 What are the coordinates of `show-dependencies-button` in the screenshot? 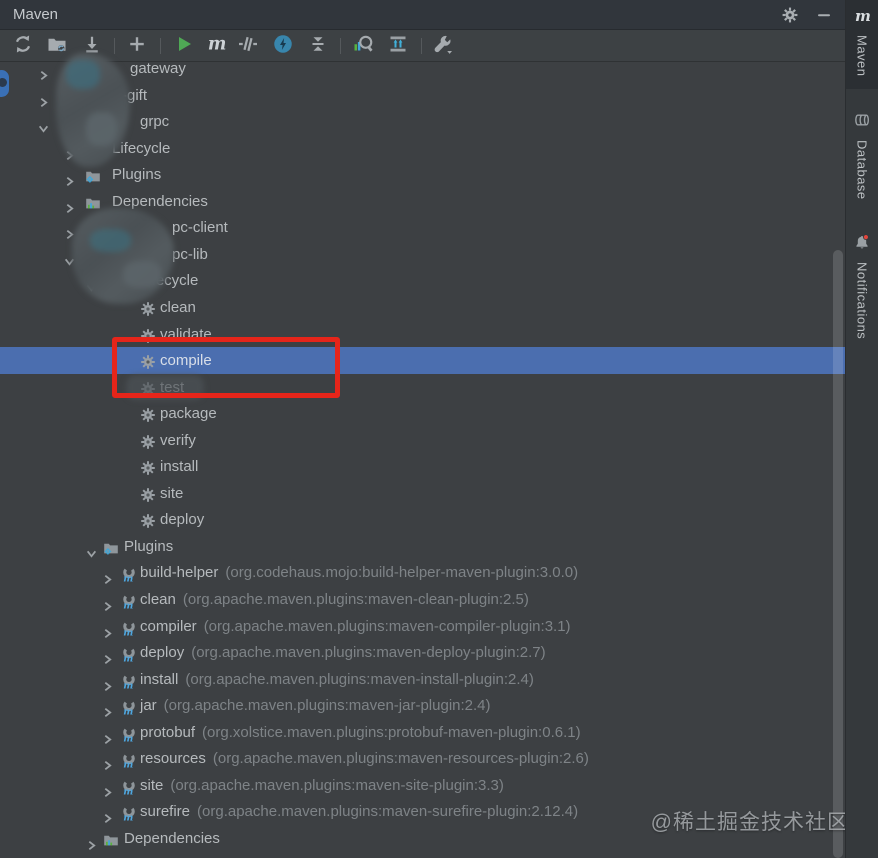 It's located at (363, 46).